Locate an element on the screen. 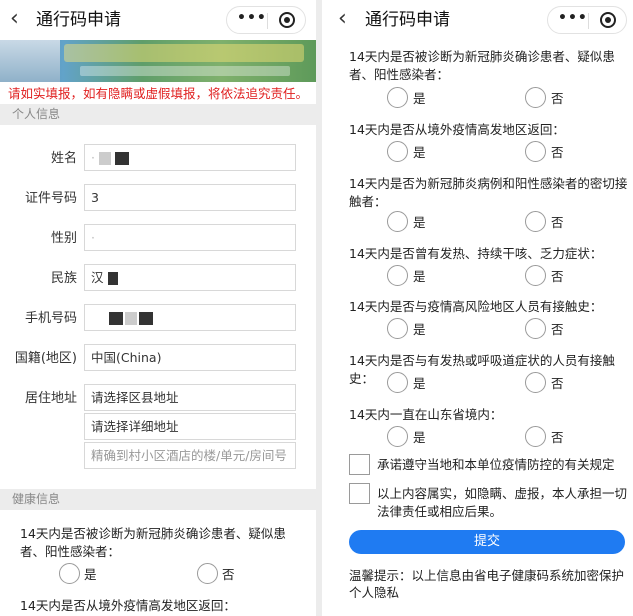 Image resolution: width=633 pixels, height=616 pixels. q7-no-label: 否 is located at coordinates (557, 437).